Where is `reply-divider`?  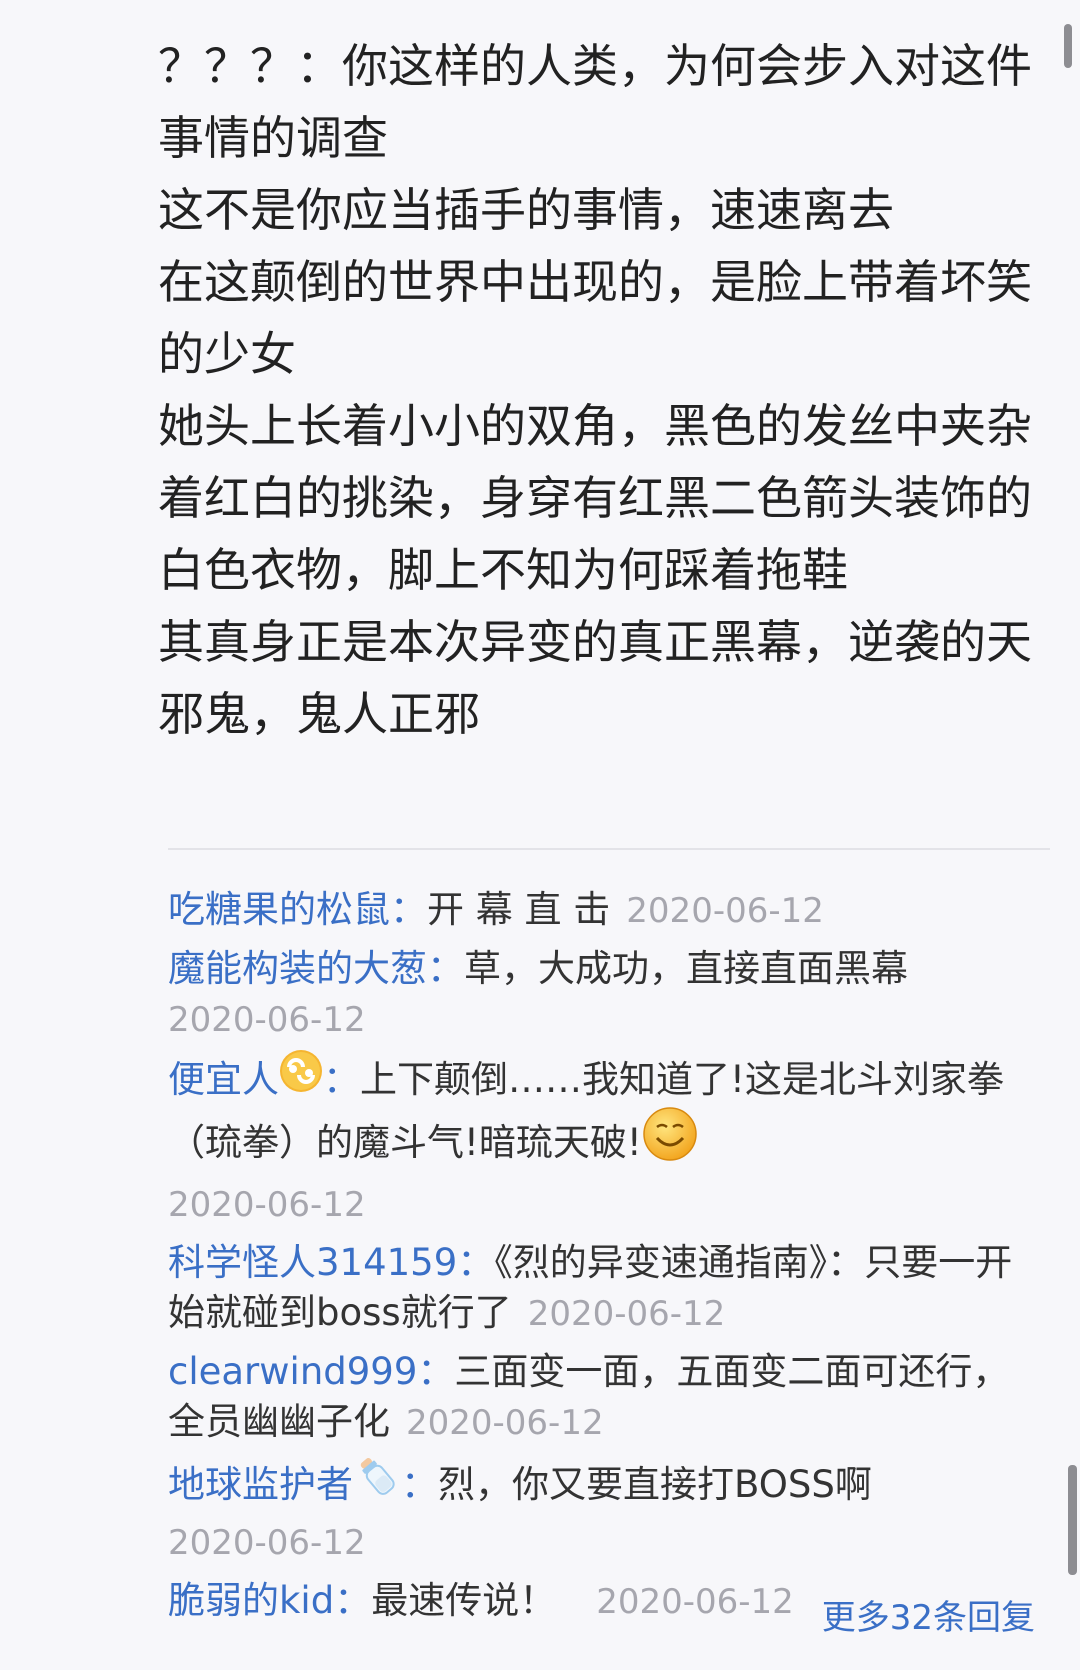 reply-divider is located at coordinates (609, 849).